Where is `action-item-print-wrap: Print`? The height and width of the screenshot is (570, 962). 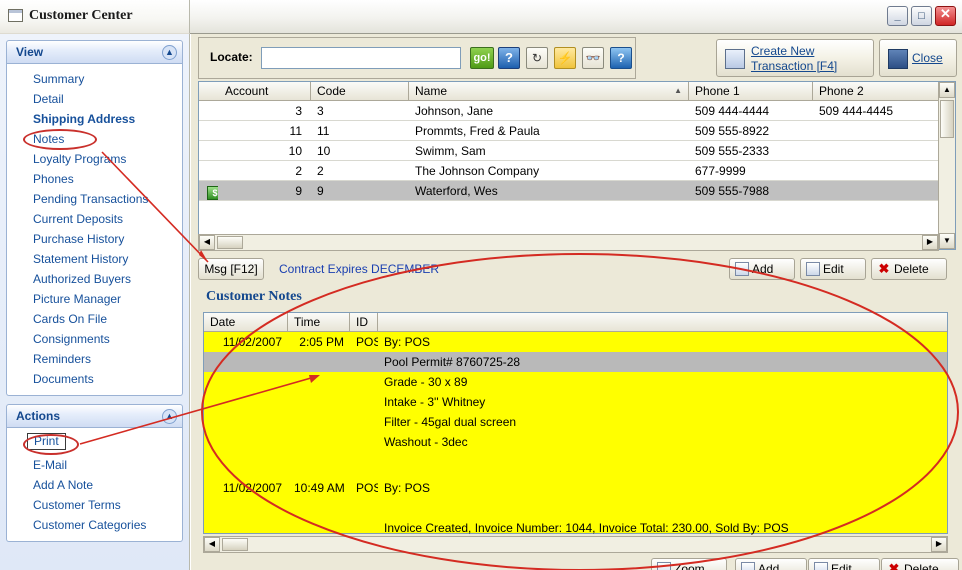 action-item-print-wrap: Print is located at coordinates (94, 444).